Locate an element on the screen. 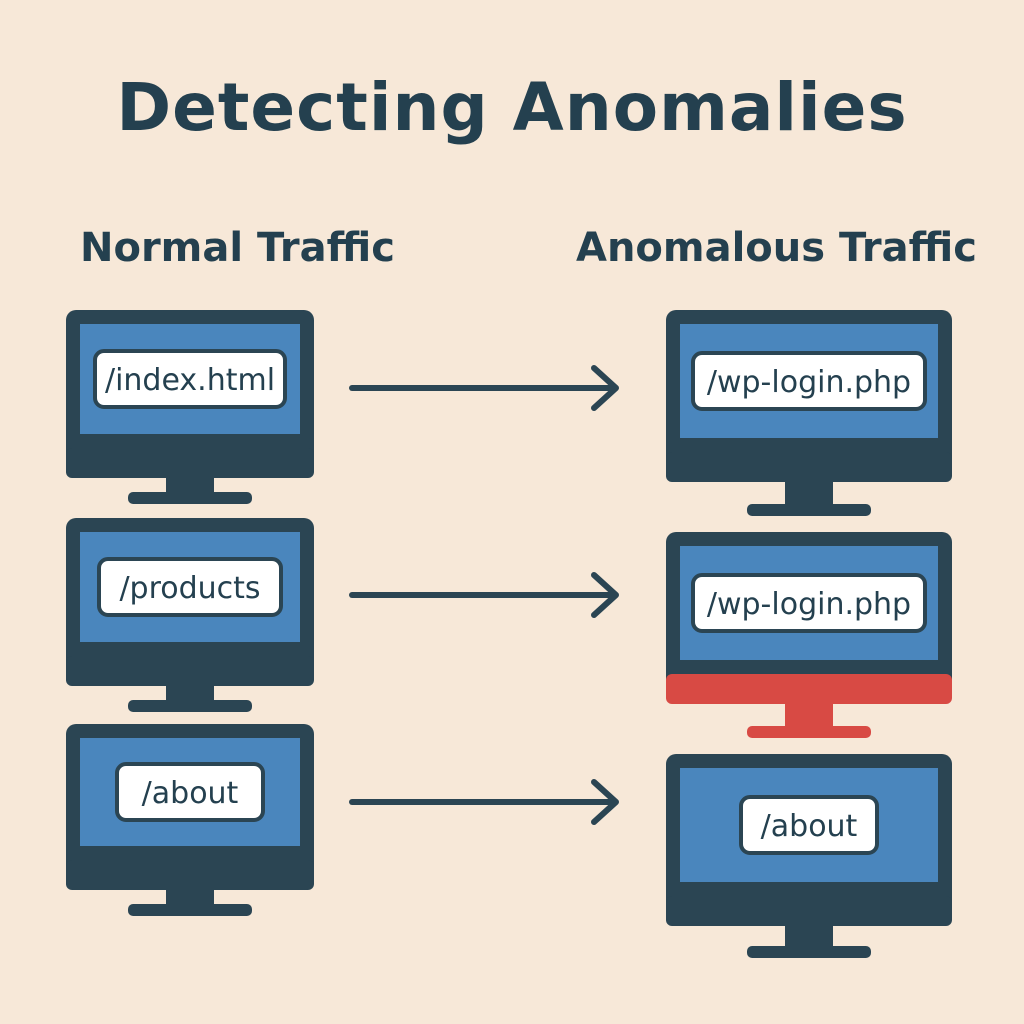 The width and height of the screenshot is (1024, 1024). normal-monitor-2: /products is located at coordinates (190, 615).